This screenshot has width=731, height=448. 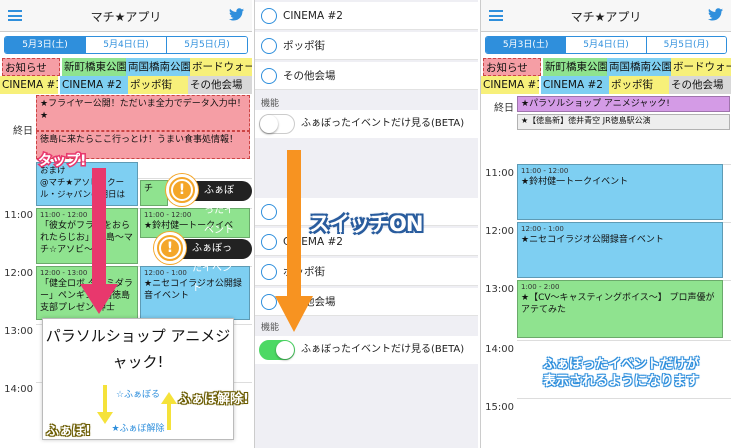 I want to click on time-12: 12:00, so click(x=499, y=231).